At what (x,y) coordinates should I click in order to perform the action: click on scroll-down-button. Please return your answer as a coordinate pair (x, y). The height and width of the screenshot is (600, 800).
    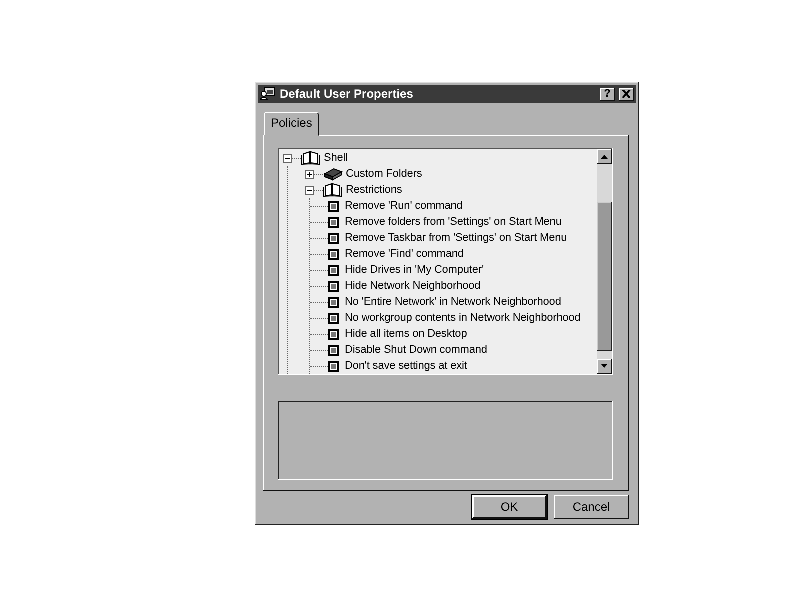
    Looking at the image, I should click on (604, 366).